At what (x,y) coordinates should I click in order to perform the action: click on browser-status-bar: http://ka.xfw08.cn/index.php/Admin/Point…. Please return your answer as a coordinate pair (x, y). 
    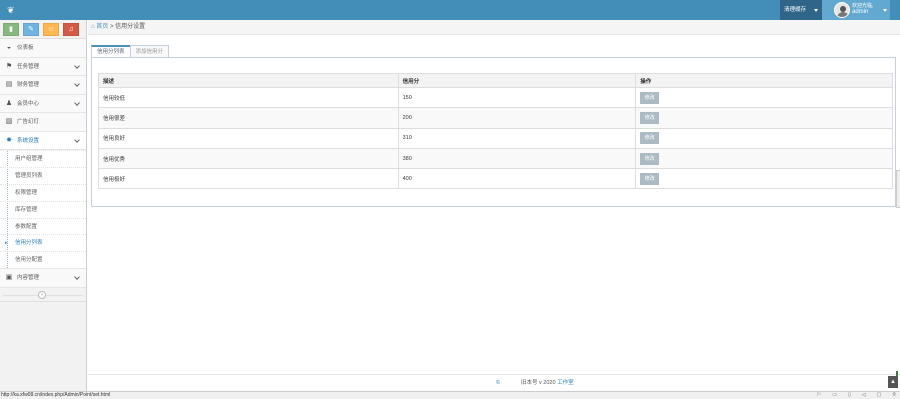
    Looking at the image, I should click on (450, 395).